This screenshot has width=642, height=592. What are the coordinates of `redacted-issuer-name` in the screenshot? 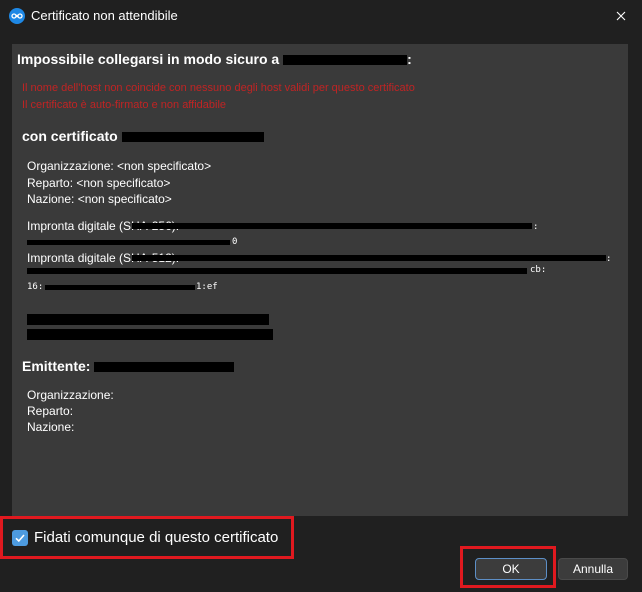 It's located at (164, 367).